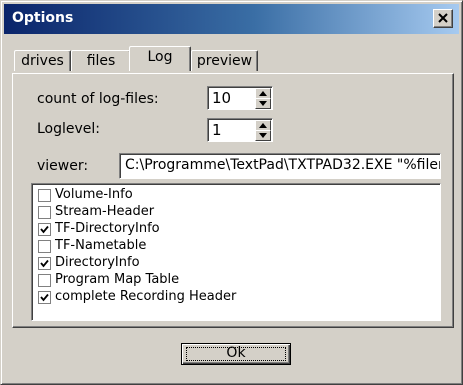 Image resolution: width=463 pixels, height=385 pixels. I want to click on ok-button-label: Ok, so click(236, 353).